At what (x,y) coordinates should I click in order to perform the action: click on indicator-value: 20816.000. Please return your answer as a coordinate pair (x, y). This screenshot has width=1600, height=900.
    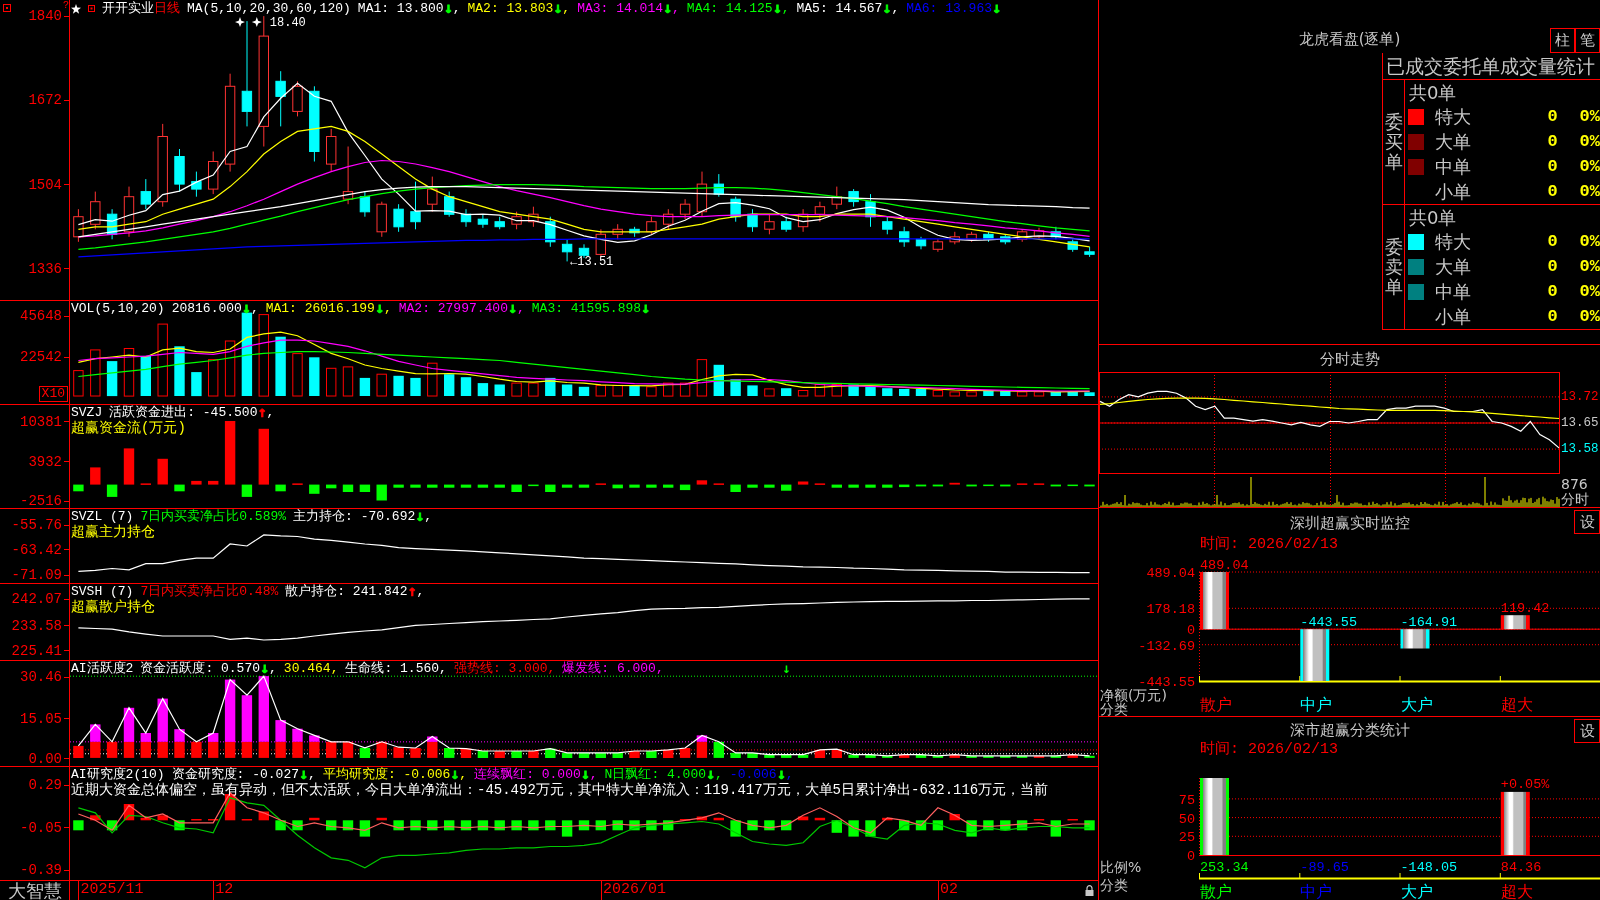
    Looking at the image, I should click on (206, 308).